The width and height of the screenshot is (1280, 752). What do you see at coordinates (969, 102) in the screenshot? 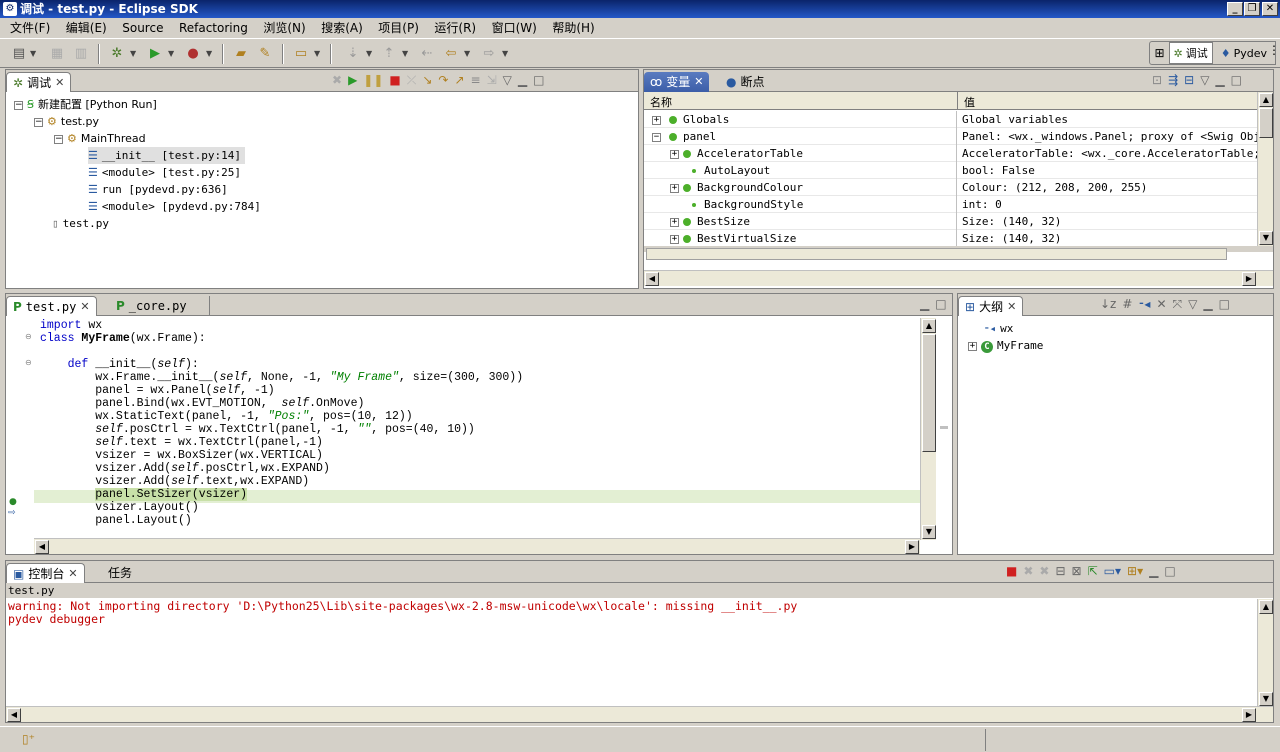
I see `column-value-header: 值` at bounding box center [969, 102].